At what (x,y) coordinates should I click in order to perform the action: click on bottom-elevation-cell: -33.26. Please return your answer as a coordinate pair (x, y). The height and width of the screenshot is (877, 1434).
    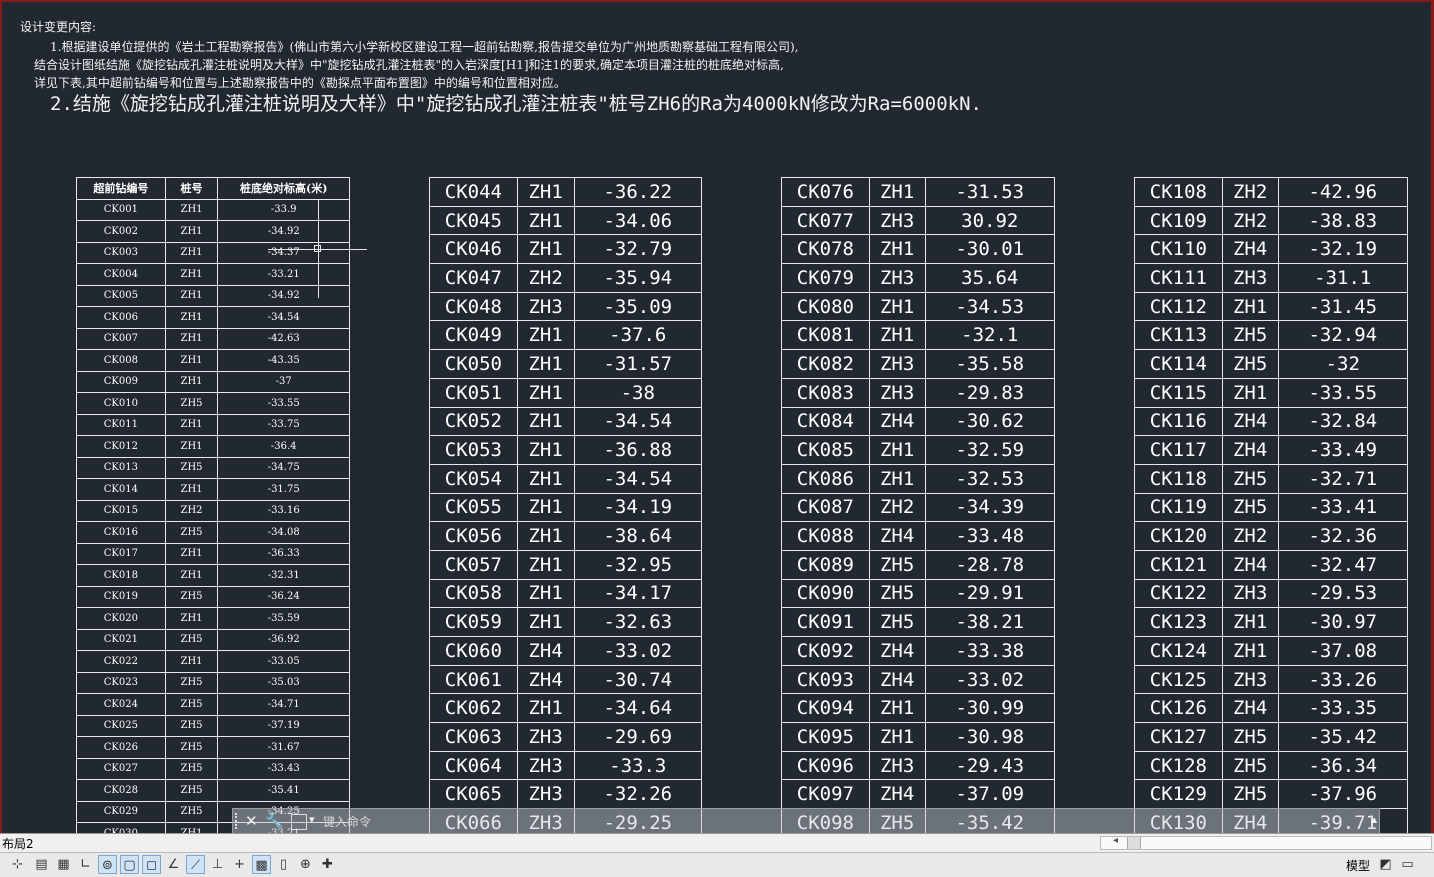
    Looking at the image, I should click on (1343, 679).